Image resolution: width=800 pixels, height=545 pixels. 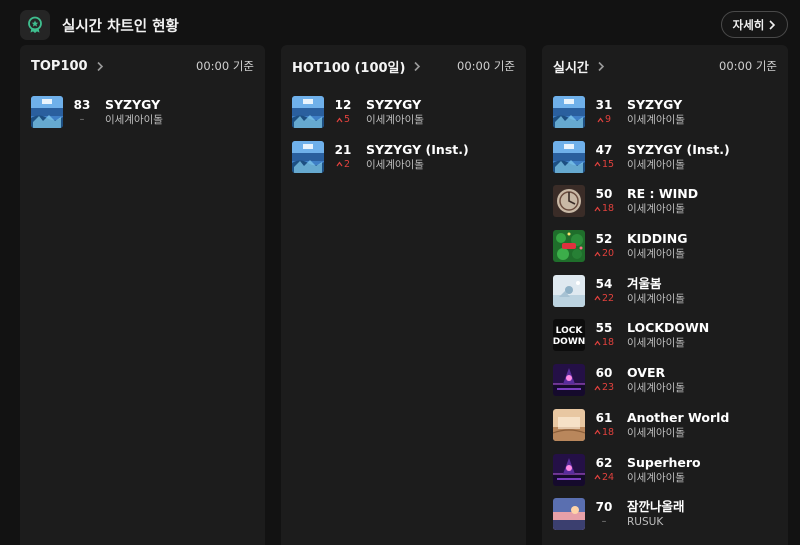 I want to click on rank-number: 70, so click(x=604, y=507).